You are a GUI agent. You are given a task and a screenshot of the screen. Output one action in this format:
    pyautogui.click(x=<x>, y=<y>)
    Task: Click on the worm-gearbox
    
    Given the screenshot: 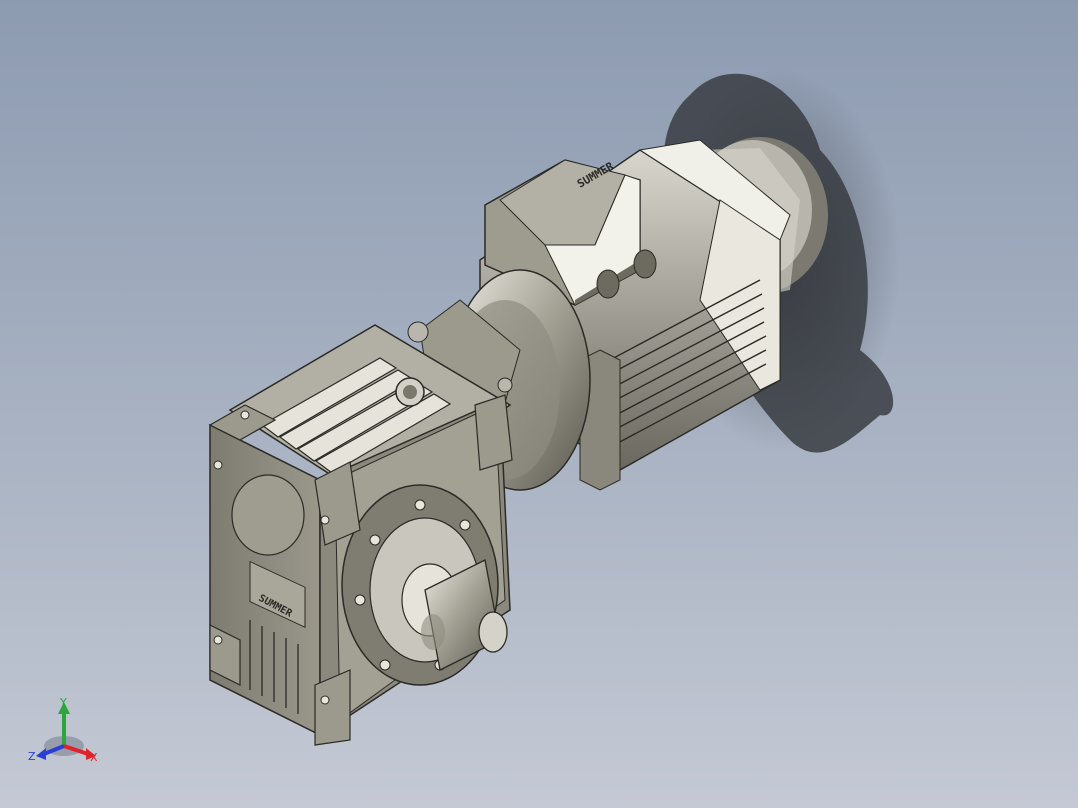 What is the action you would take?
    pyautogui.click(x=360, y=535)
    